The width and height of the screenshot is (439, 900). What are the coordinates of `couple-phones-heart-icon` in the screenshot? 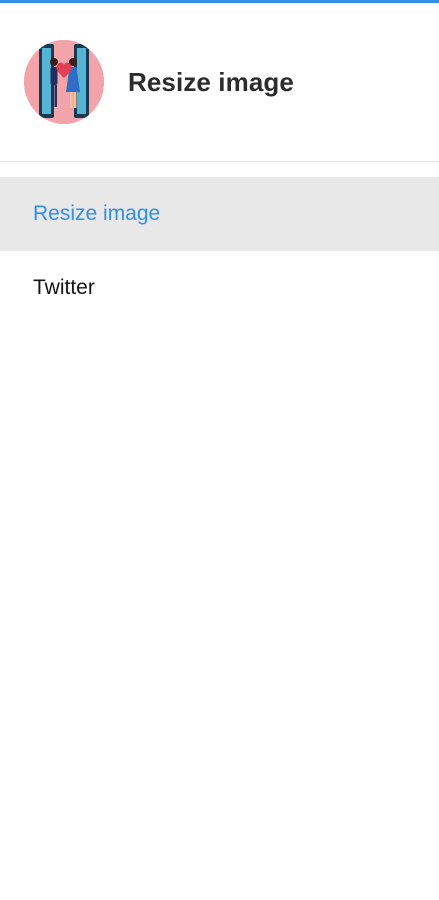 It's located at (64, 82).